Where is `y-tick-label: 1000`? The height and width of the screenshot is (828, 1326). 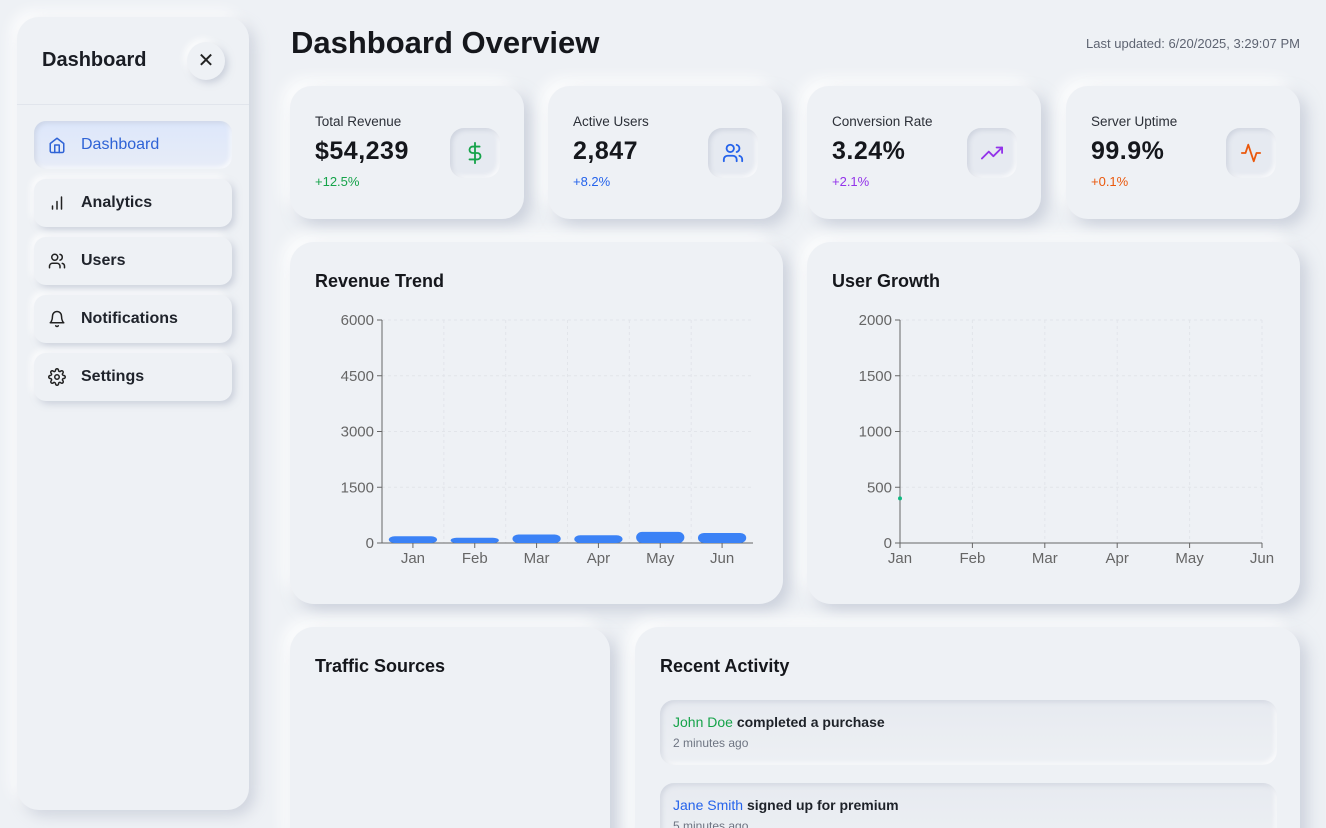
y-tick-label: 1000 is located at coordinates (875, 432).